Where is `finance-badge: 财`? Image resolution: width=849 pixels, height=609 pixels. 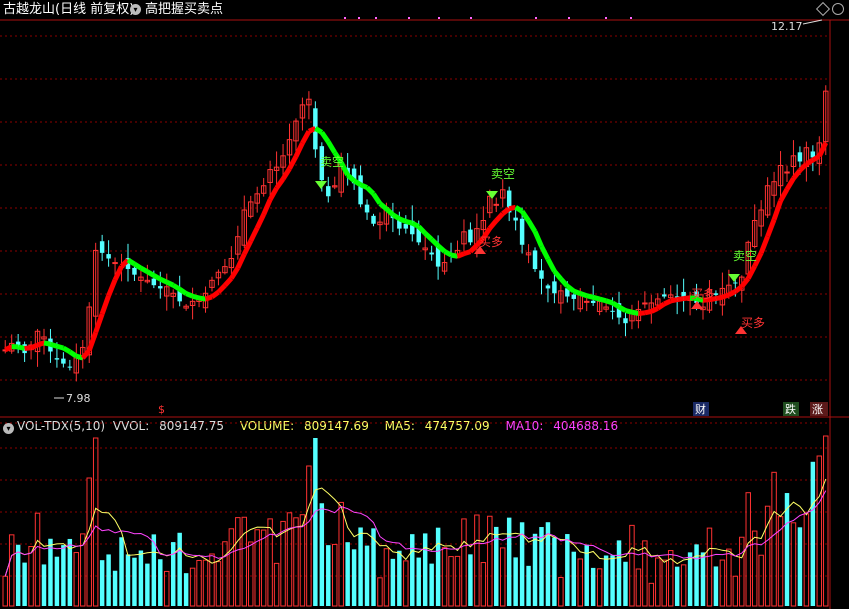
finance-badge: 财 is located at coordinates (700, 409).